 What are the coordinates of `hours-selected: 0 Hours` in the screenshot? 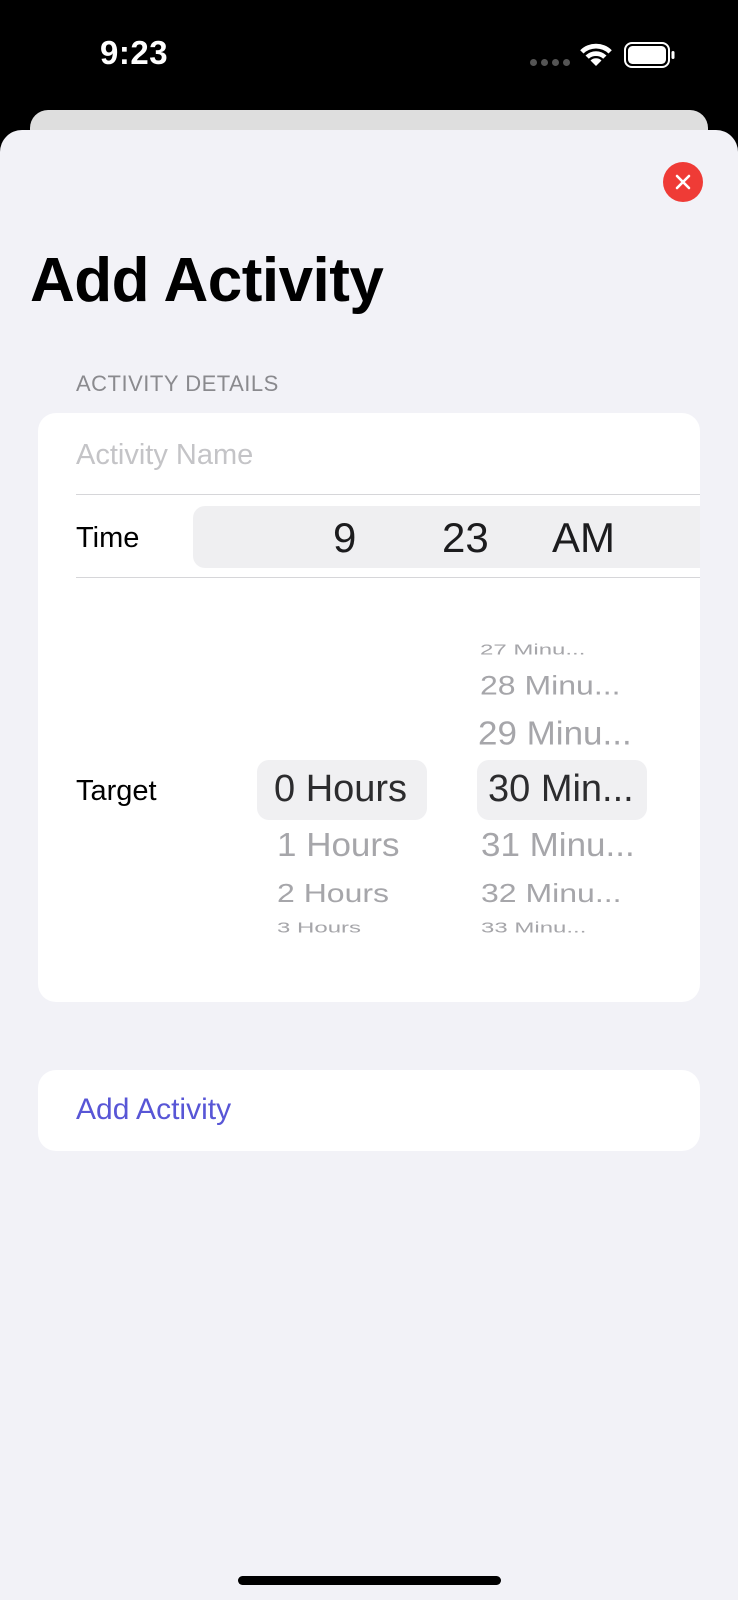 It's located at (340, 789).